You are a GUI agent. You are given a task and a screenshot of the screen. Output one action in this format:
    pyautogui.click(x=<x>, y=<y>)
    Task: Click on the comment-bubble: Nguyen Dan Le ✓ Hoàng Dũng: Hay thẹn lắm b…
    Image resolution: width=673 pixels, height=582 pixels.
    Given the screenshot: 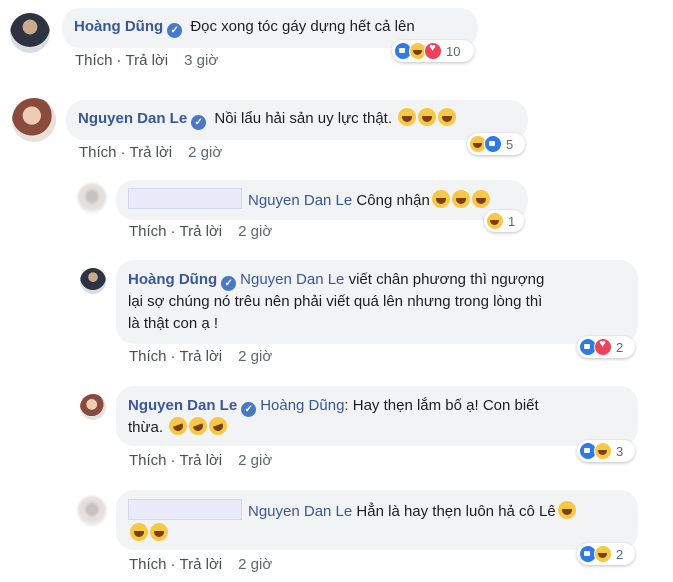 What is the action you would take?
    pyautogui.click(x=377, y=416)
    